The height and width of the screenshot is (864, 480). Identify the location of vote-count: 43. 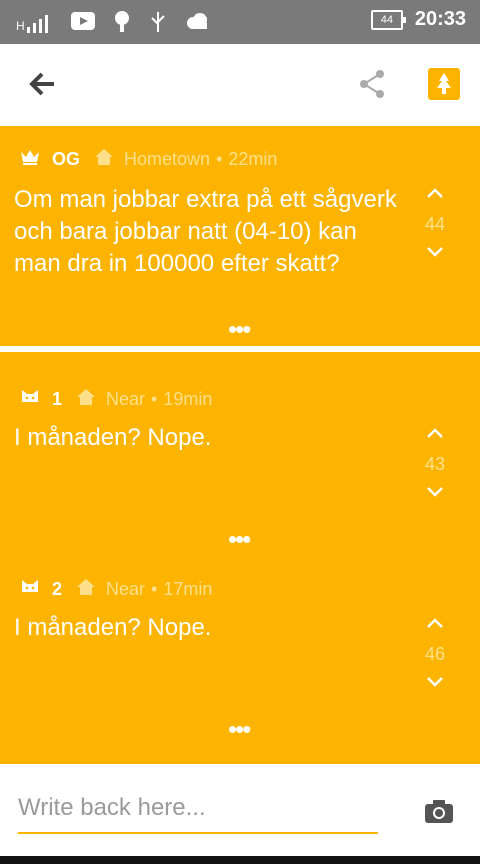
(435, 464).